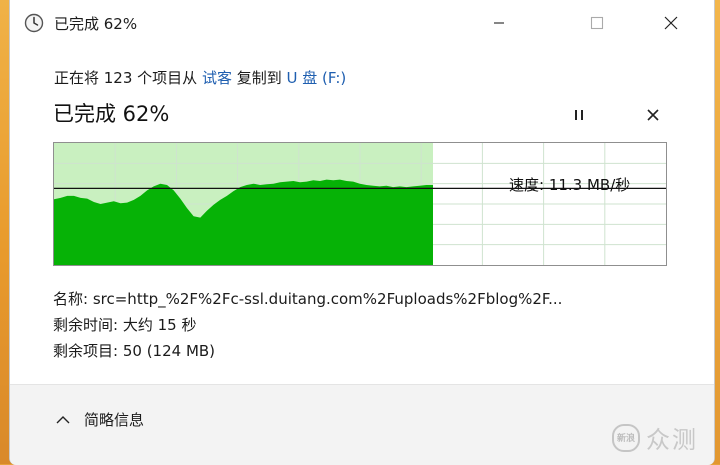 The width and height of the screenshot is (720, 465). Describe the element at coordinates (259, 78) in the screenshot. I see `transfer-middle: 复制到` at that location.